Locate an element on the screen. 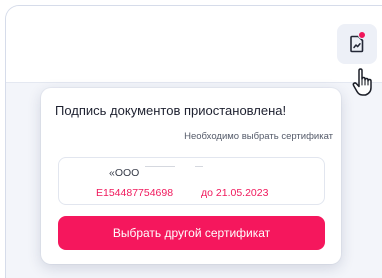 This screenshot has height=278, width=382. certificate-valid-until: до 21.05.2023 is located at coordinates (235, 193).